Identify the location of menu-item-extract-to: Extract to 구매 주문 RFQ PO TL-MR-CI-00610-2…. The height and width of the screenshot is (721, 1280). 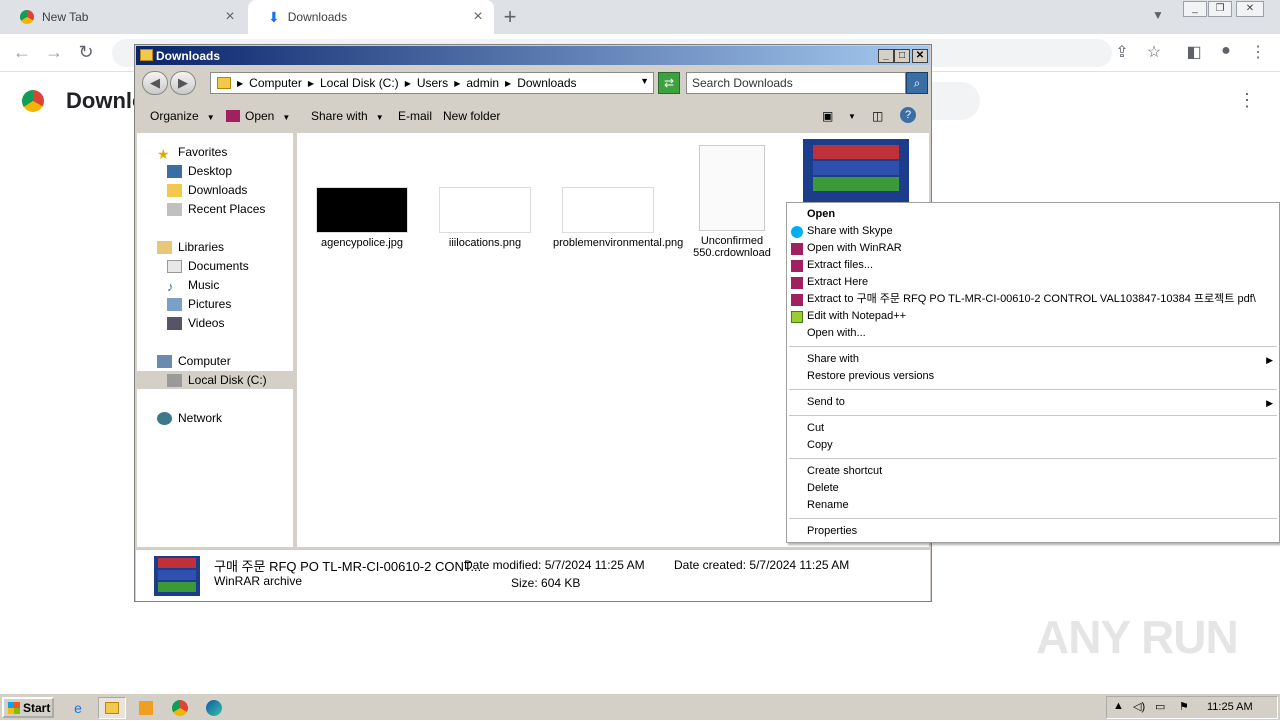
(1031, 299).